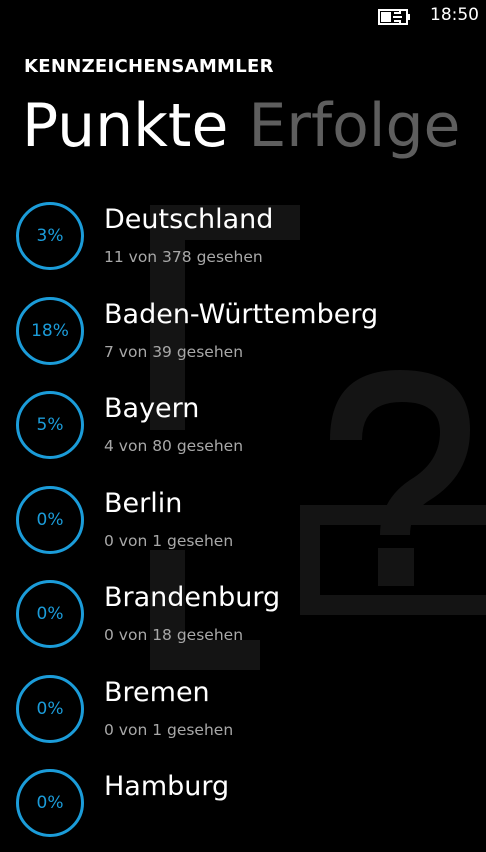 Image resolution: width=486 pixels, height=852 pixels. What do you see at coordinates (243, 804) in the screenshot?
I see `list-item-hamburg: 0% Hamburg` at bounding box center [243, 804].